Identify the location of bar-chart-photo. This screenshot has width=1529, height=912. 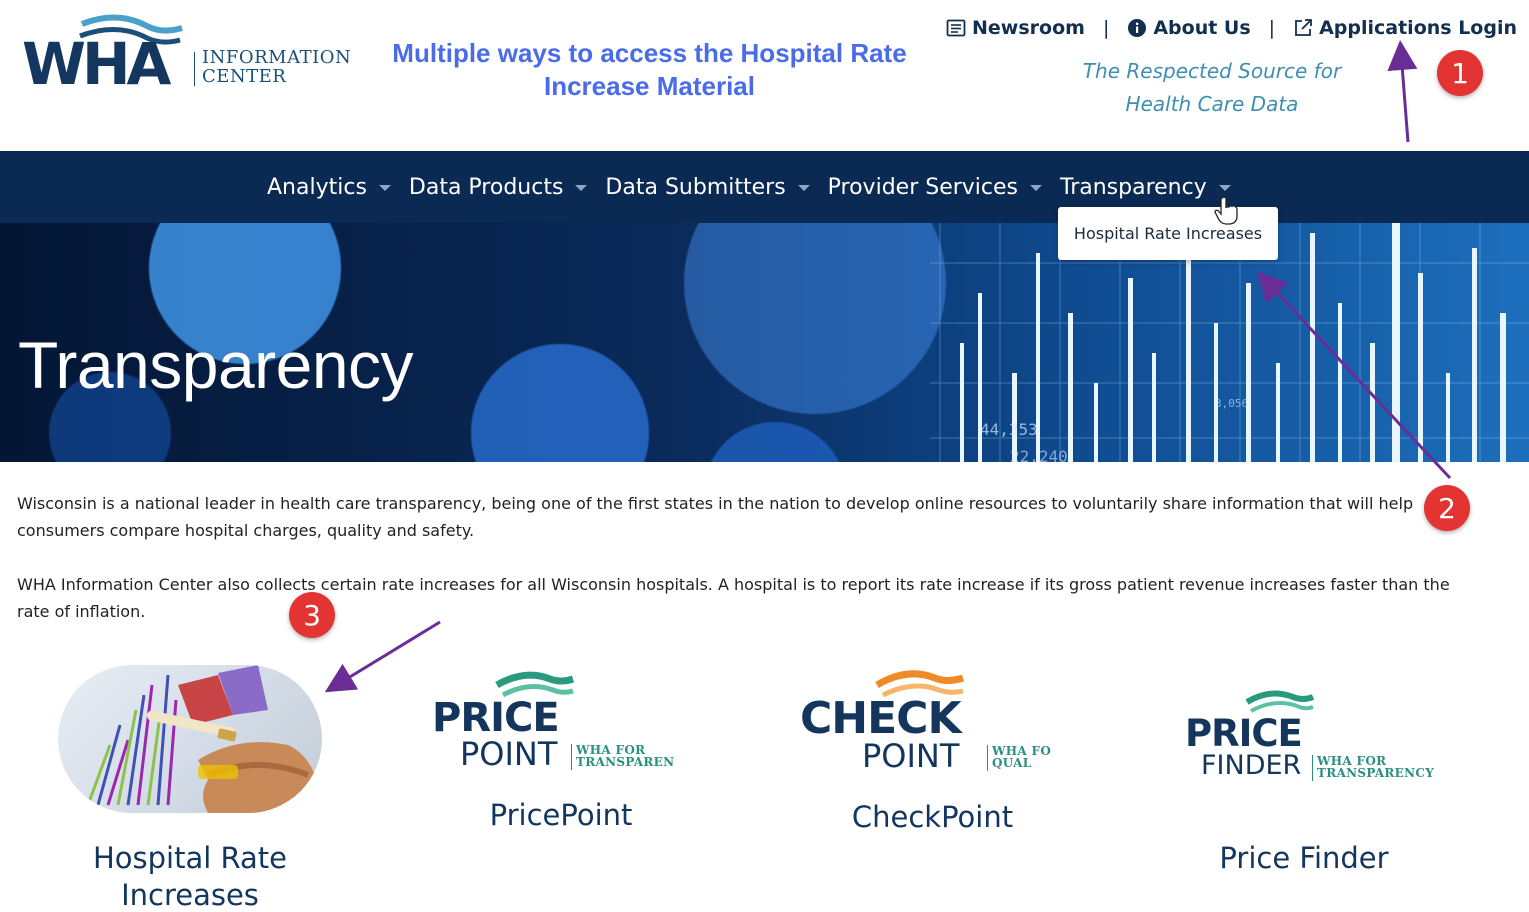
(204, 739).